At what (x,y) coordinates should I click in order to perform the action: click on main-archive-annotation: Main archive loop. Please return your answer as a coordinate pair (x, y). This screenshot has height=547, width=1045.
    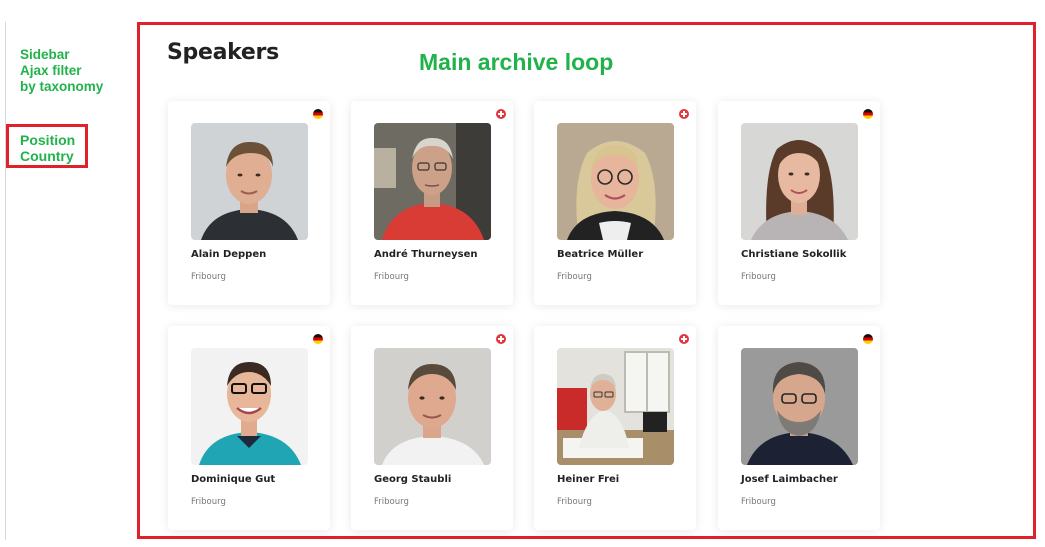
    Looking at the image, I should click on (516, 62).